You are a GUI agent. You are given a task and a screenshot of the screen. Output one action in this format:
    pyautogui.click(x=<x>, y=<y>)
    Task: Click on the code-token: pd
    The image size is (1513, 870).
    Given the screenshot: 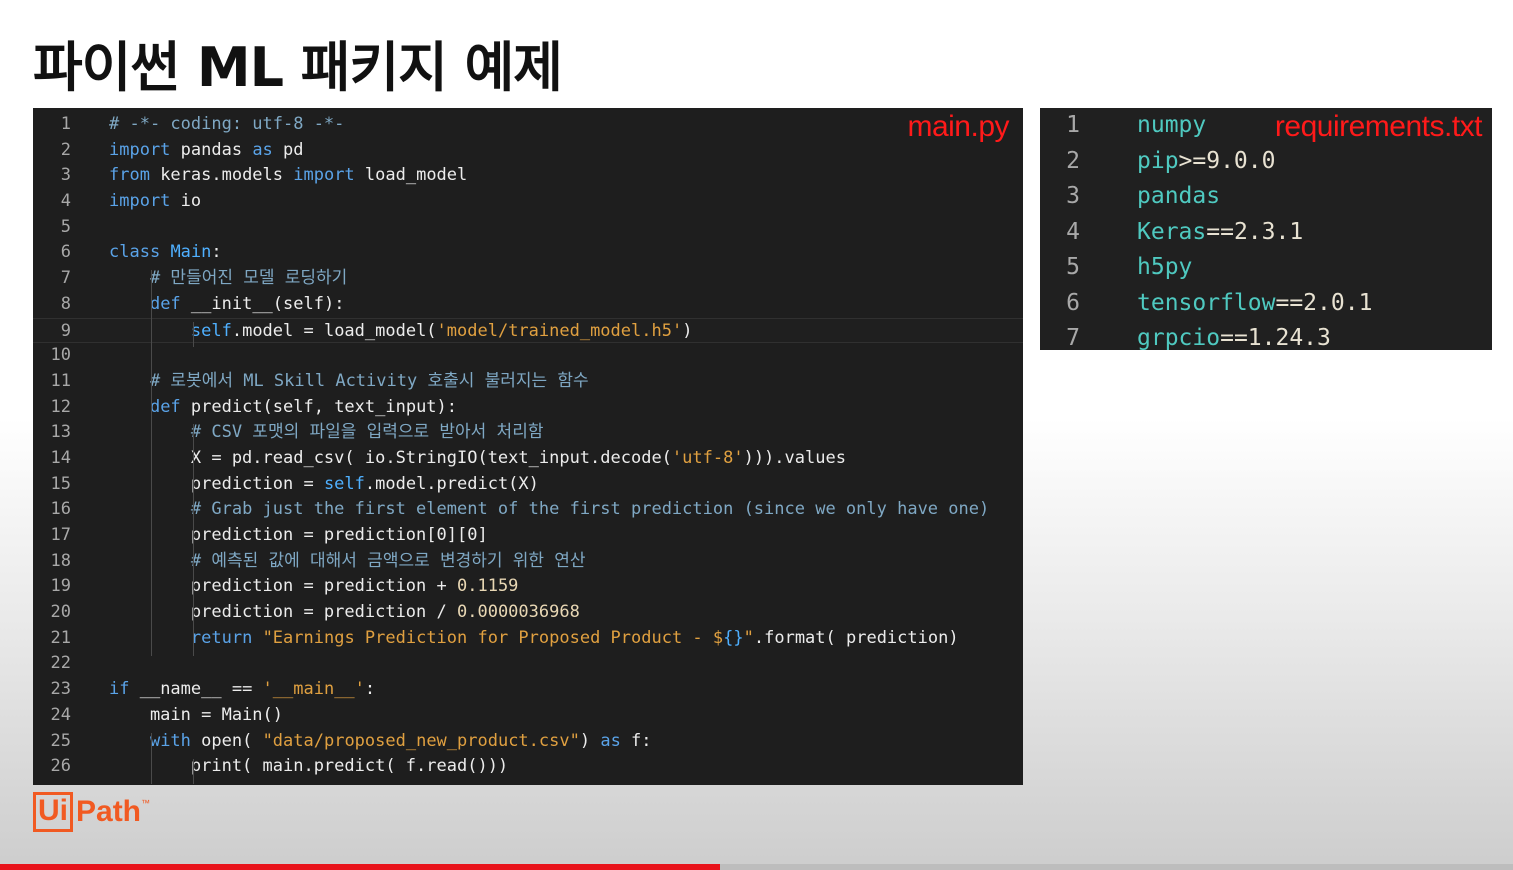 What is the action you would take?
    pyautogui.click(x=288, y=149)
    